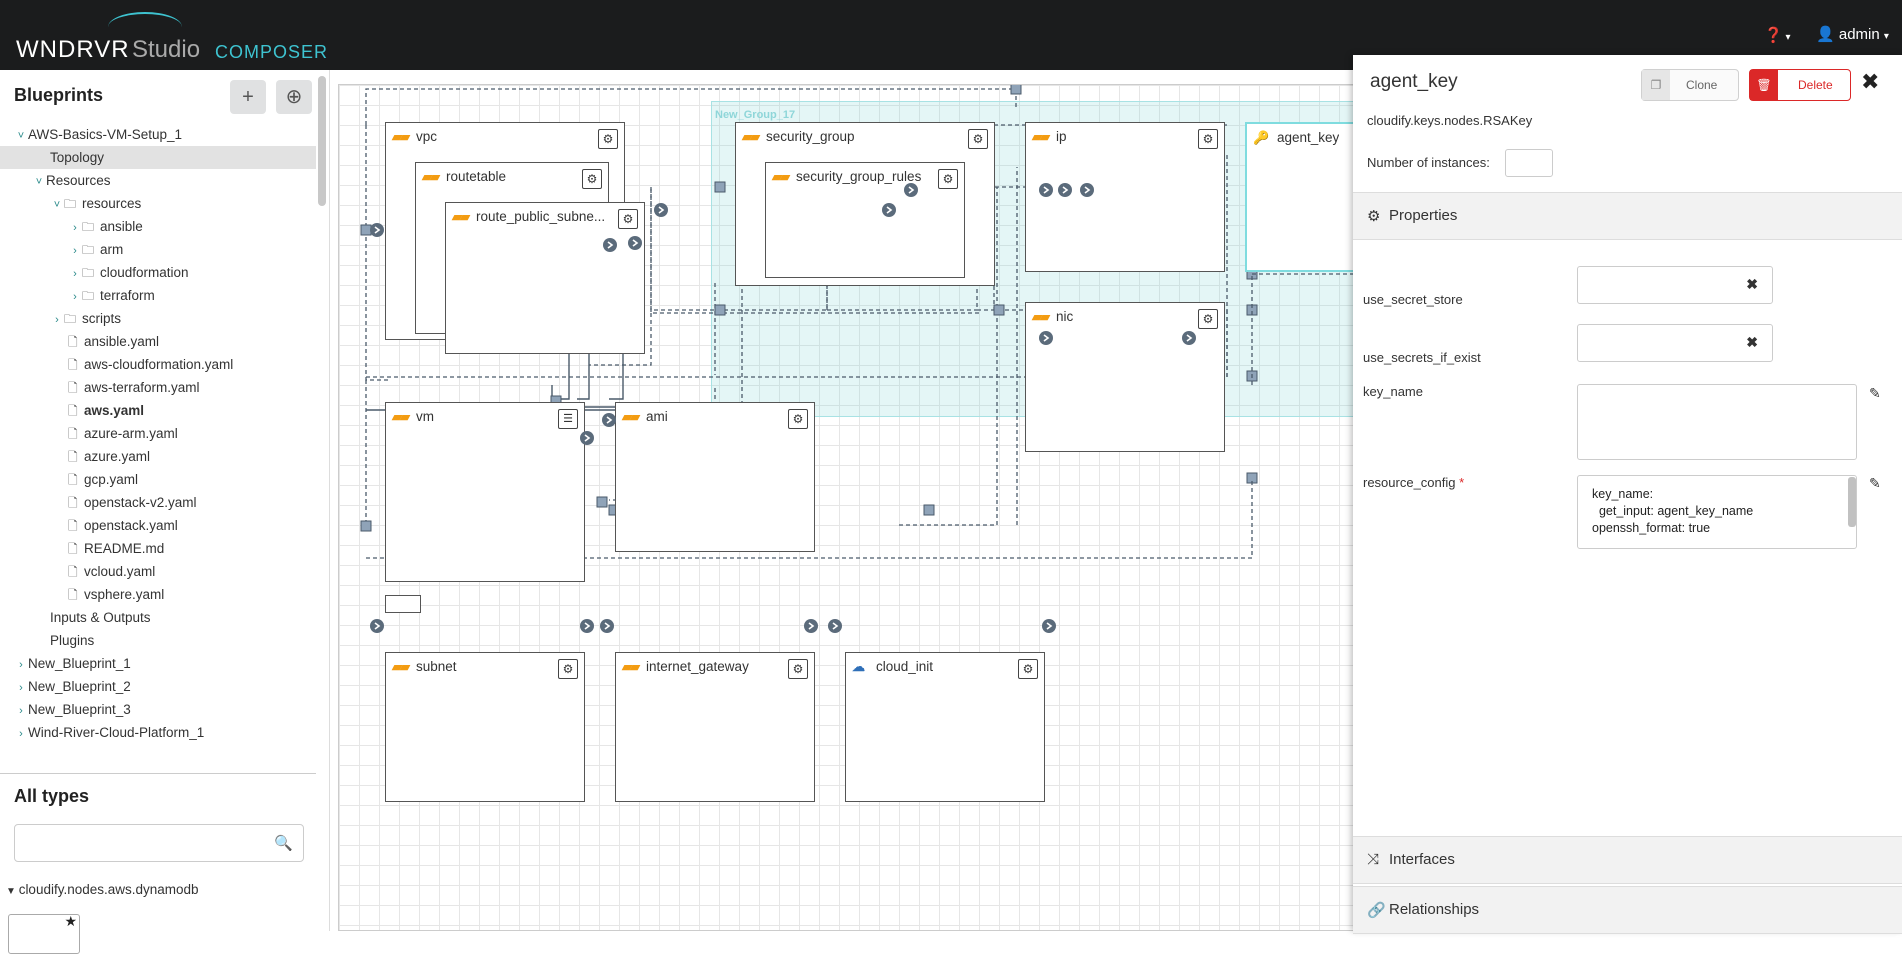 The image size is (1902, 954). What do you see at coordinates (1886, 36) in the screenshot?
I see `chevron-down-icon: ▾` at bounding box center [1886, 36].